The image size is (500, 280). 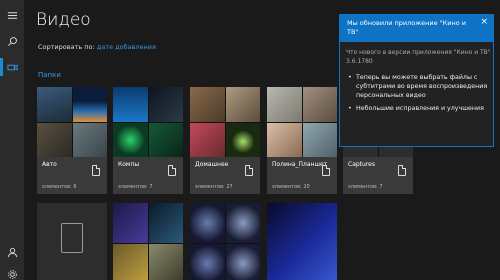 I want to click on video-icon, so click(x=12, y=67).